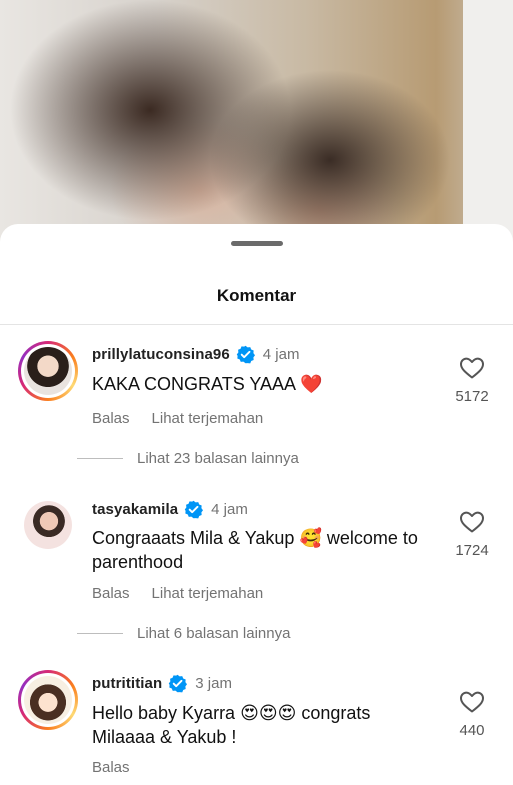 Image resolution: width=513 pixels, height=785 pixels. Describe the element at coordinates (472, 550) in the screenshot. I see `like-count: 1724` at that location.